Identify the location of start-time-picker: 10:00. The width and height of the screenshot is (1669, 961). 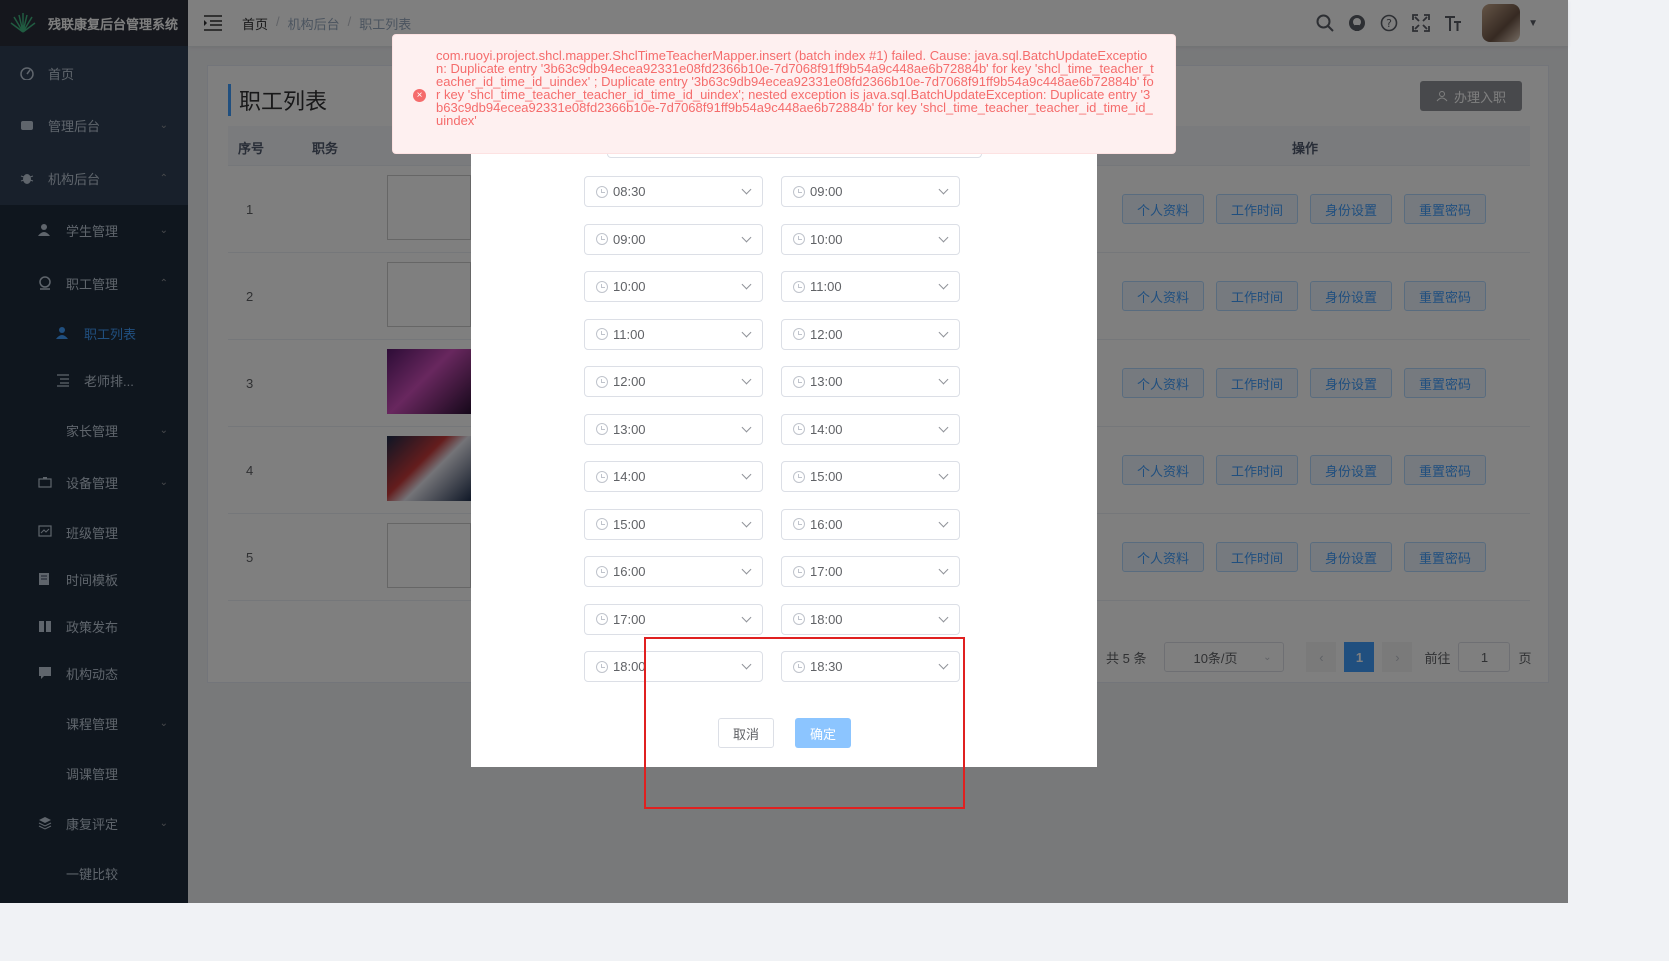
(673, 286).